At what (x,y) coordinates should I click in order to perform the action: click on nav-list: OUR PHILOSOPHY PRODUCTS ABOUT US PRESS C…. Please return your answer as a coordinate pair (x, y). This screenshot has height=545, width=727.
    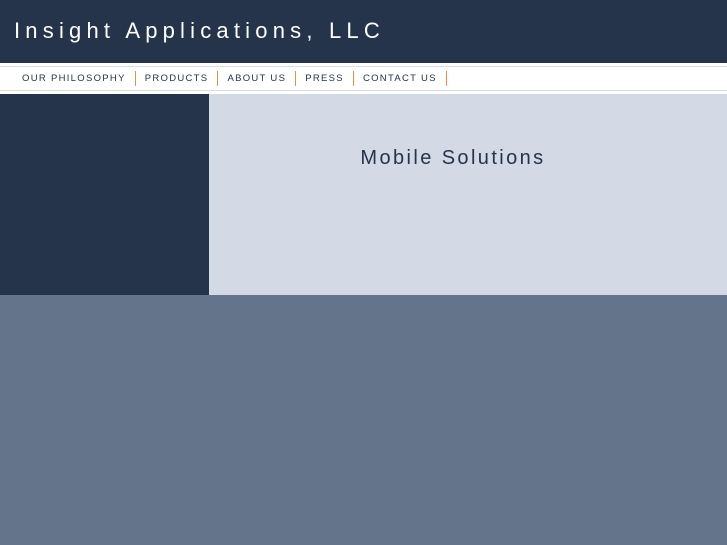
    Looking at the image, I should click on (230, 78).